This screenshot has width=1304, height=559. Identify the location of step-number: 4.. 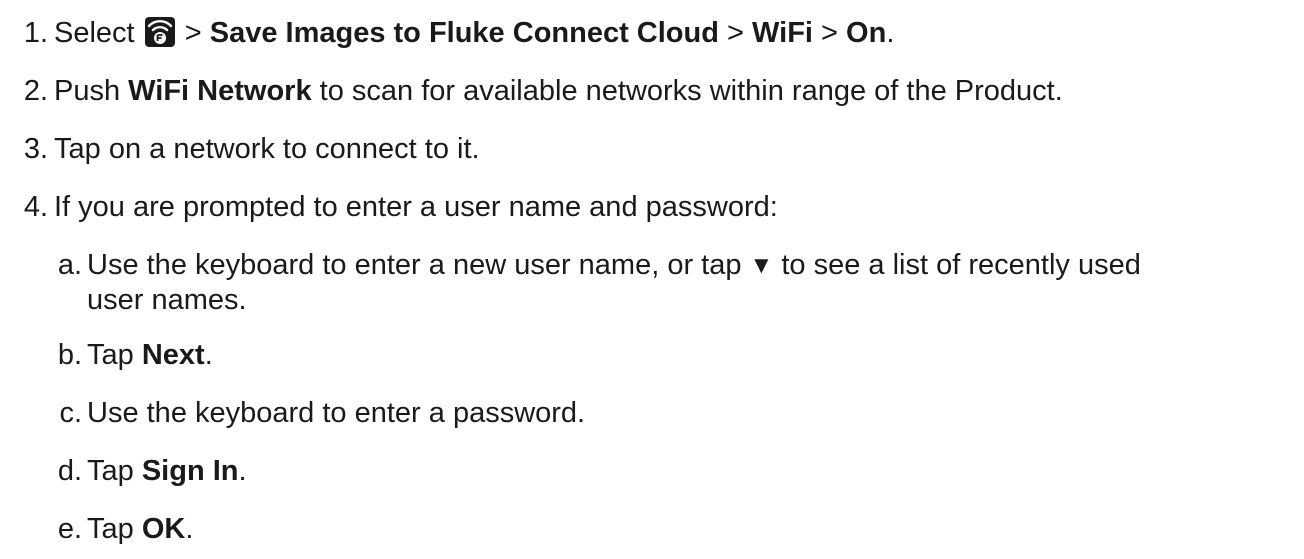
(35, 207).